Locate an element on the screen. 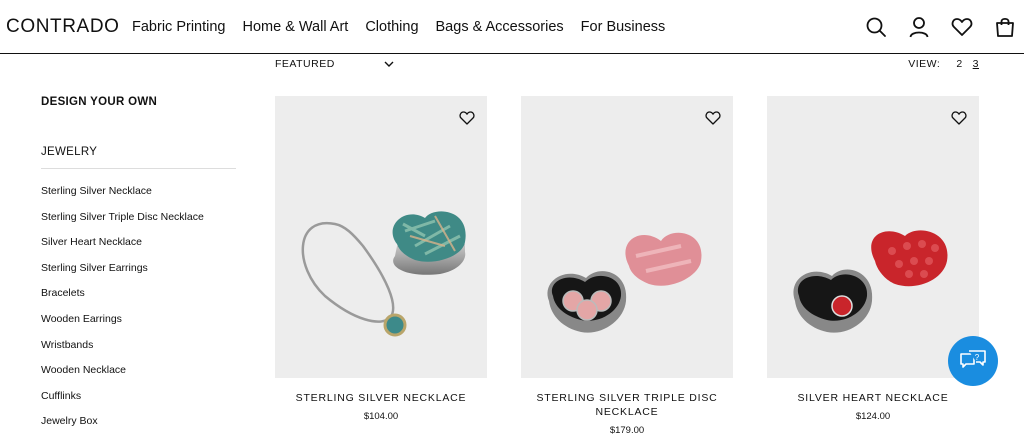 The image size is (1024, 442). product-price: $124.00 is located at coordinates (873, 416).